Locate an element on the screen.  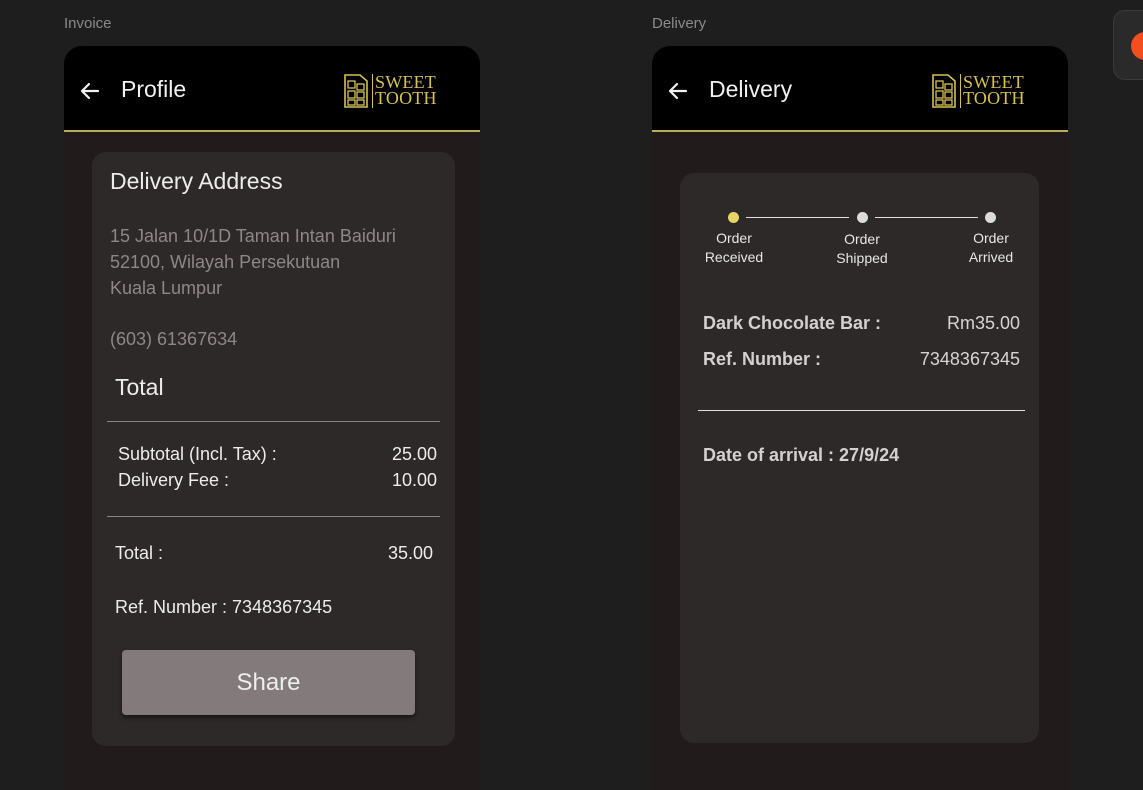
app-header: Delivery SWEET TOOTH is located at coordinates (860, 89).